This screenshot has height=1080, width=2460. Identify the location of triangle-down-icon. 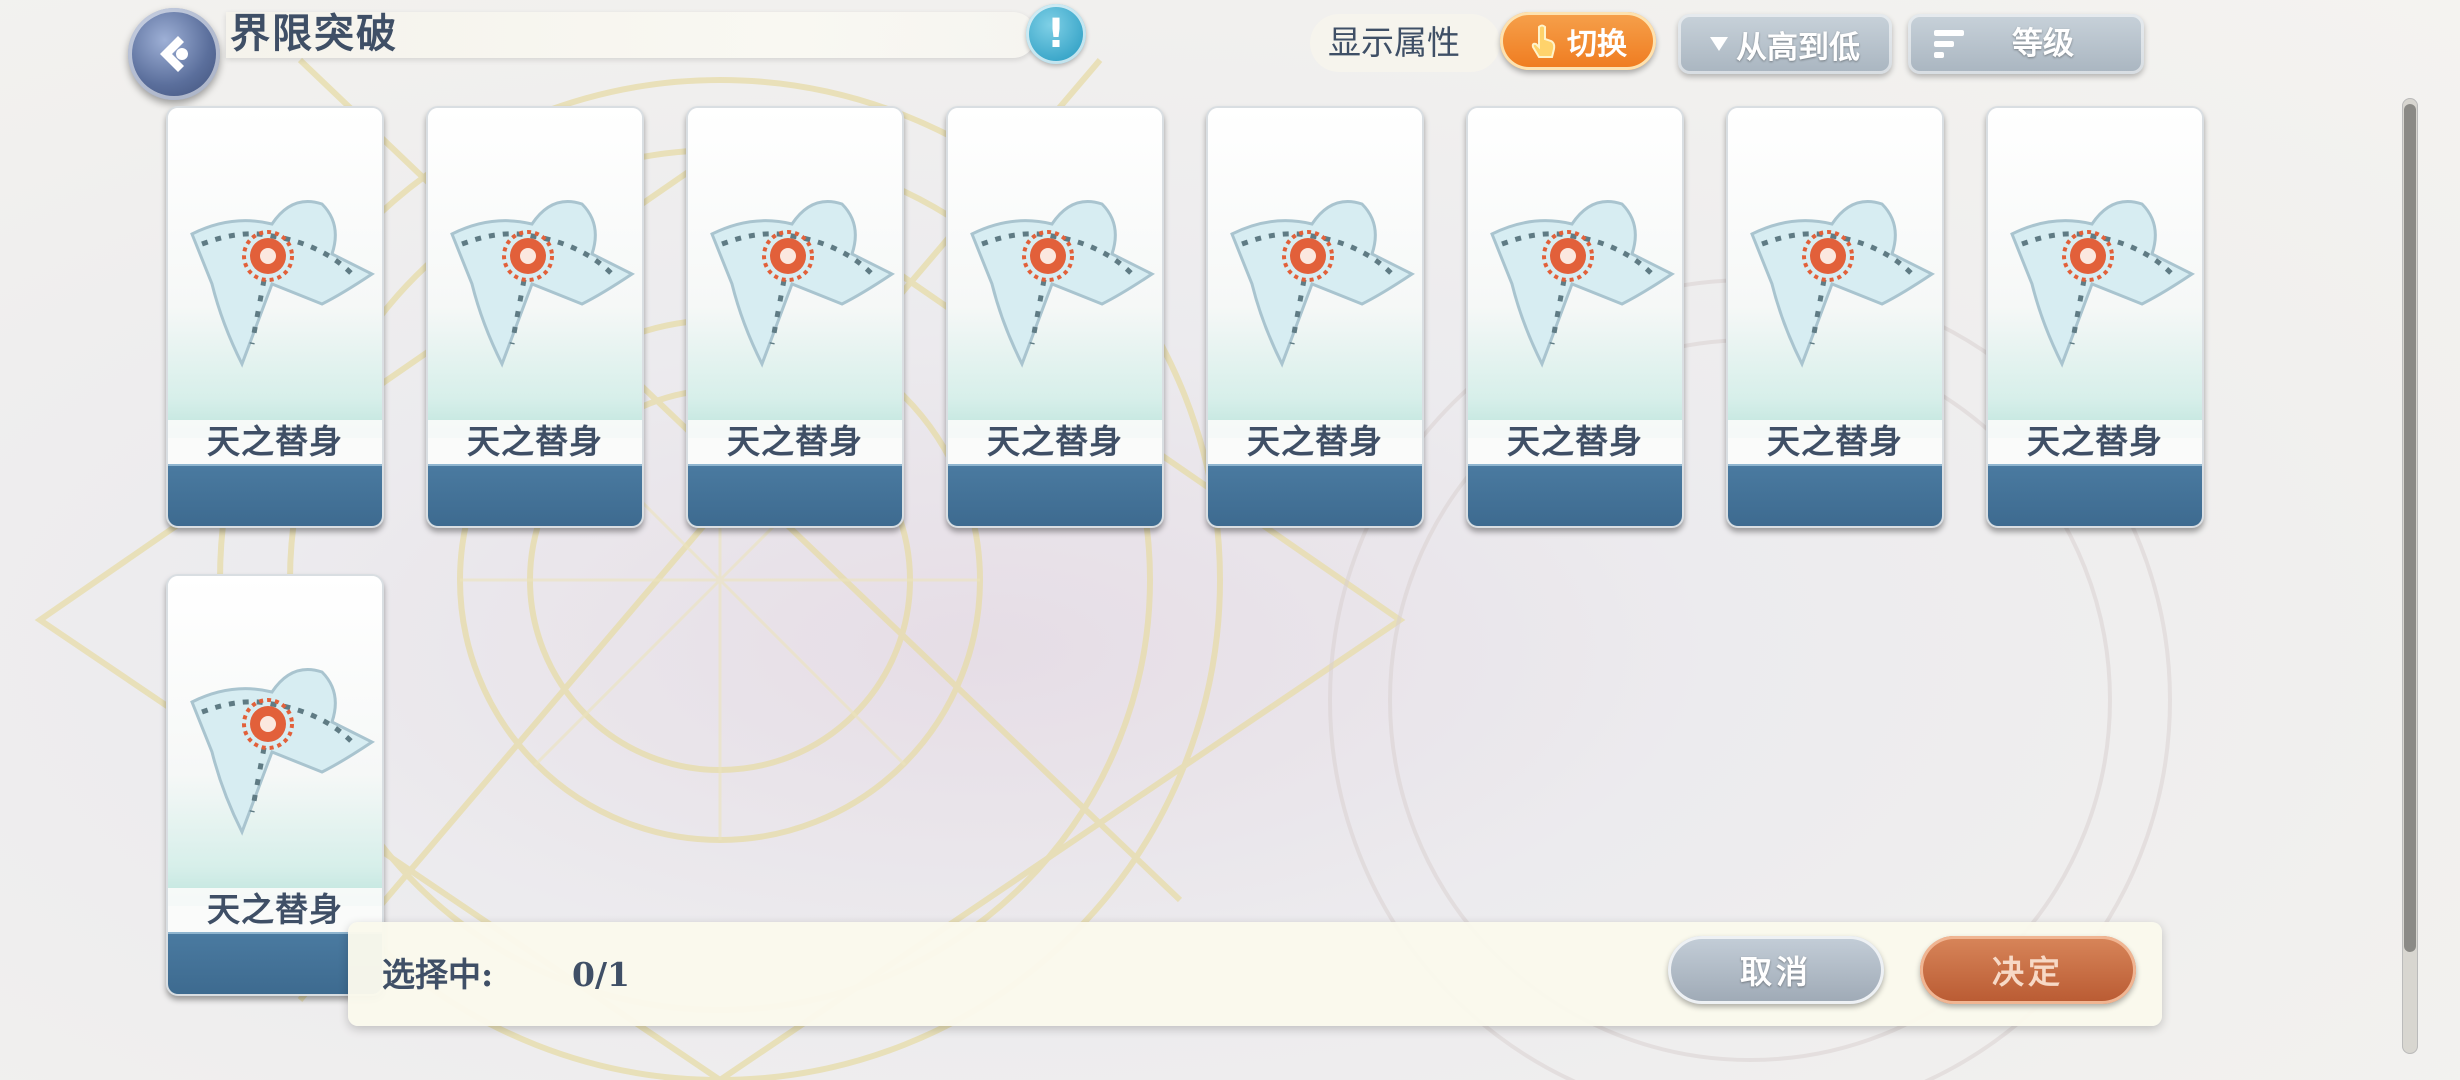
(1719, 44).